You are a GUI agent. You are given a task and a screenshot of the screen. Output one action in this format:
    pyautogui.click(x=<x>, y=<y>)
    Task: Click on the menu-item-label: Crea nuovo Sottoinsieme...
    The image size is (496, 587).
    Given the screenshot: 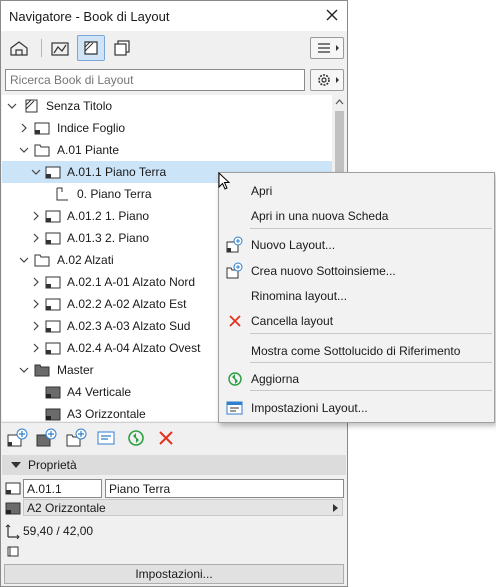 What is the action you would take?
    pyautogui.click(x=323, y=271)
    